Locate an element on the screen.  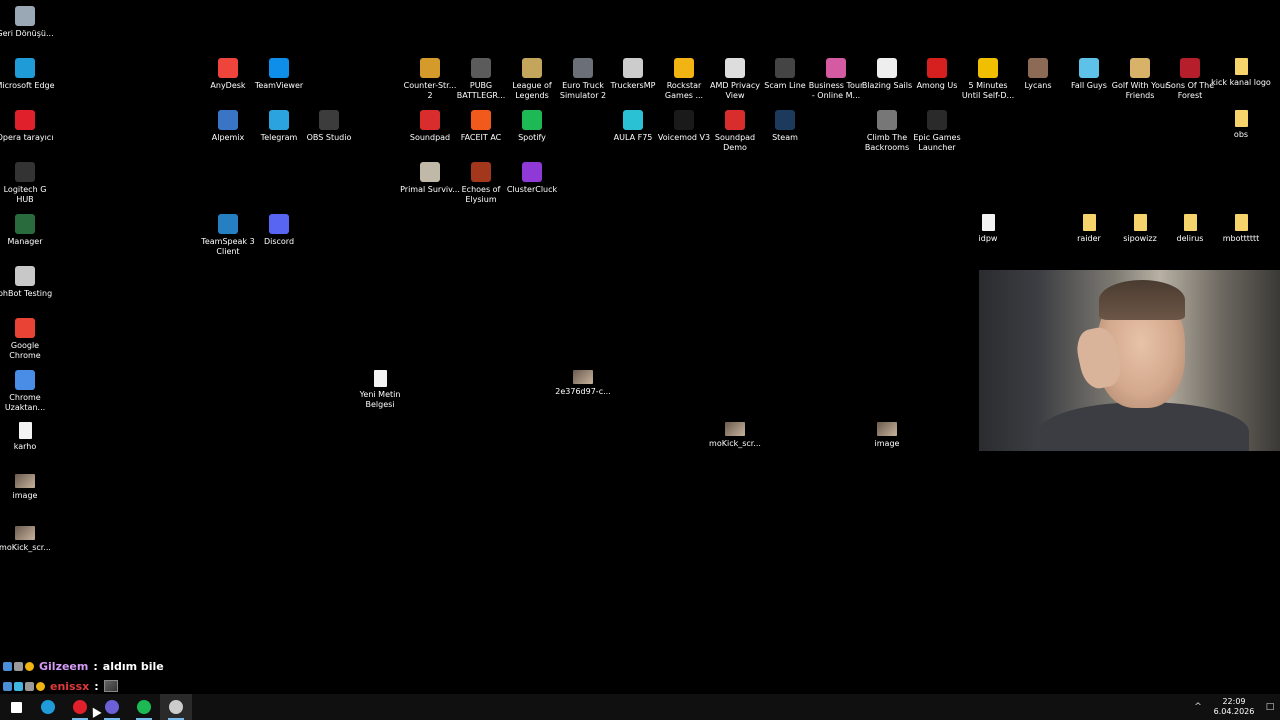
desktop-shortcut: Manager is located at coordinates (27, 238).